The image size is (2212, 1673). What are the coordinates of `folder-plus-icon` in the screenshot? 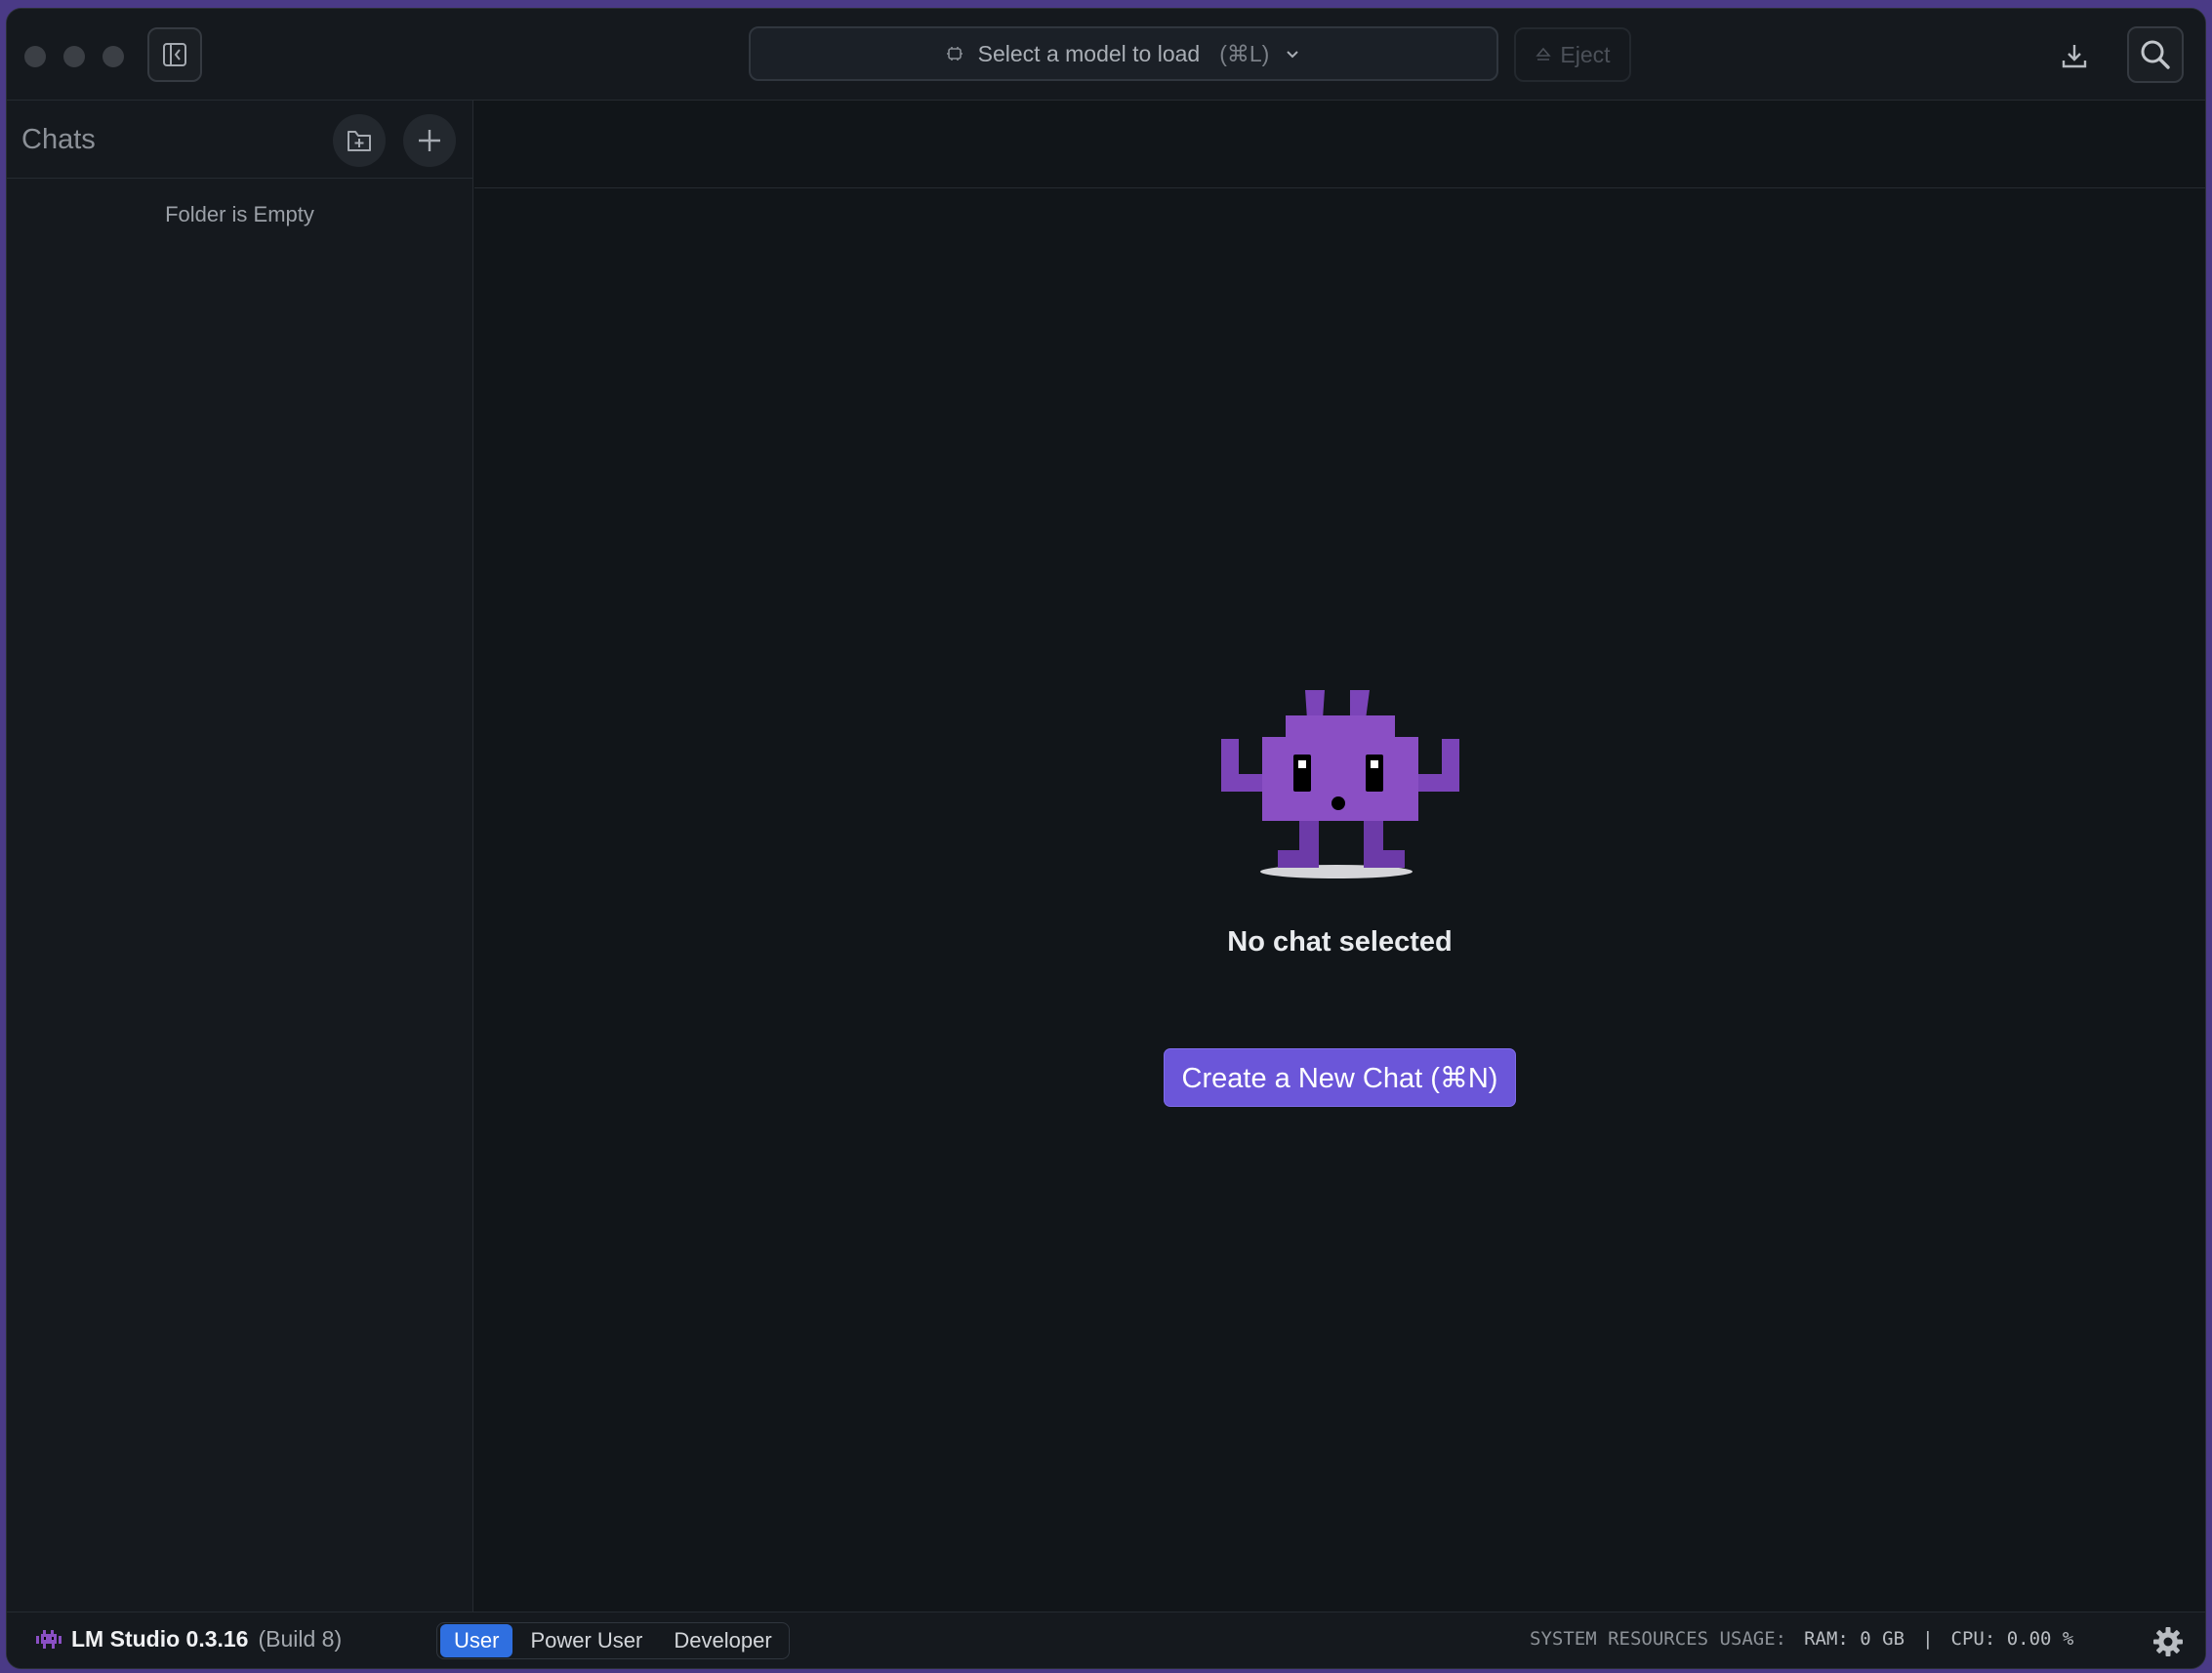 It's located at (359, 141).